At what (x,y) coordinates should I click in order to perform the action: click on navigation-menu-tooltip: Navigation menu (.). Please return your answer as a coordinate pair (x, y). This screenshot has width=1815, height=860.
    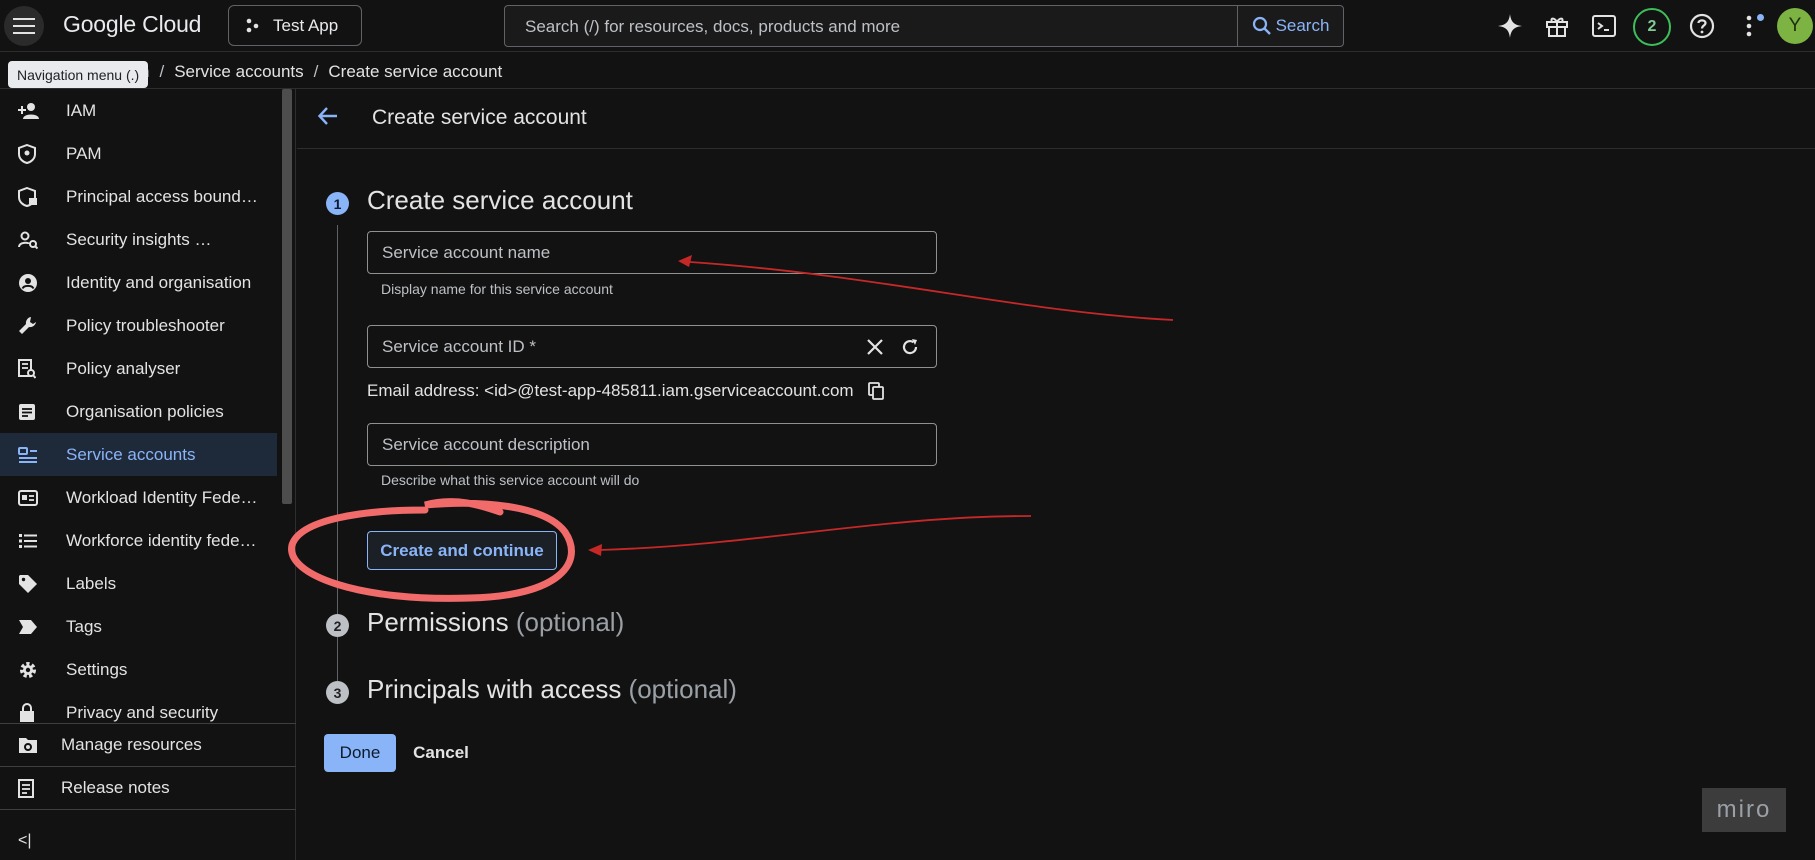
    Looking at the image, I should click on (78, 74).